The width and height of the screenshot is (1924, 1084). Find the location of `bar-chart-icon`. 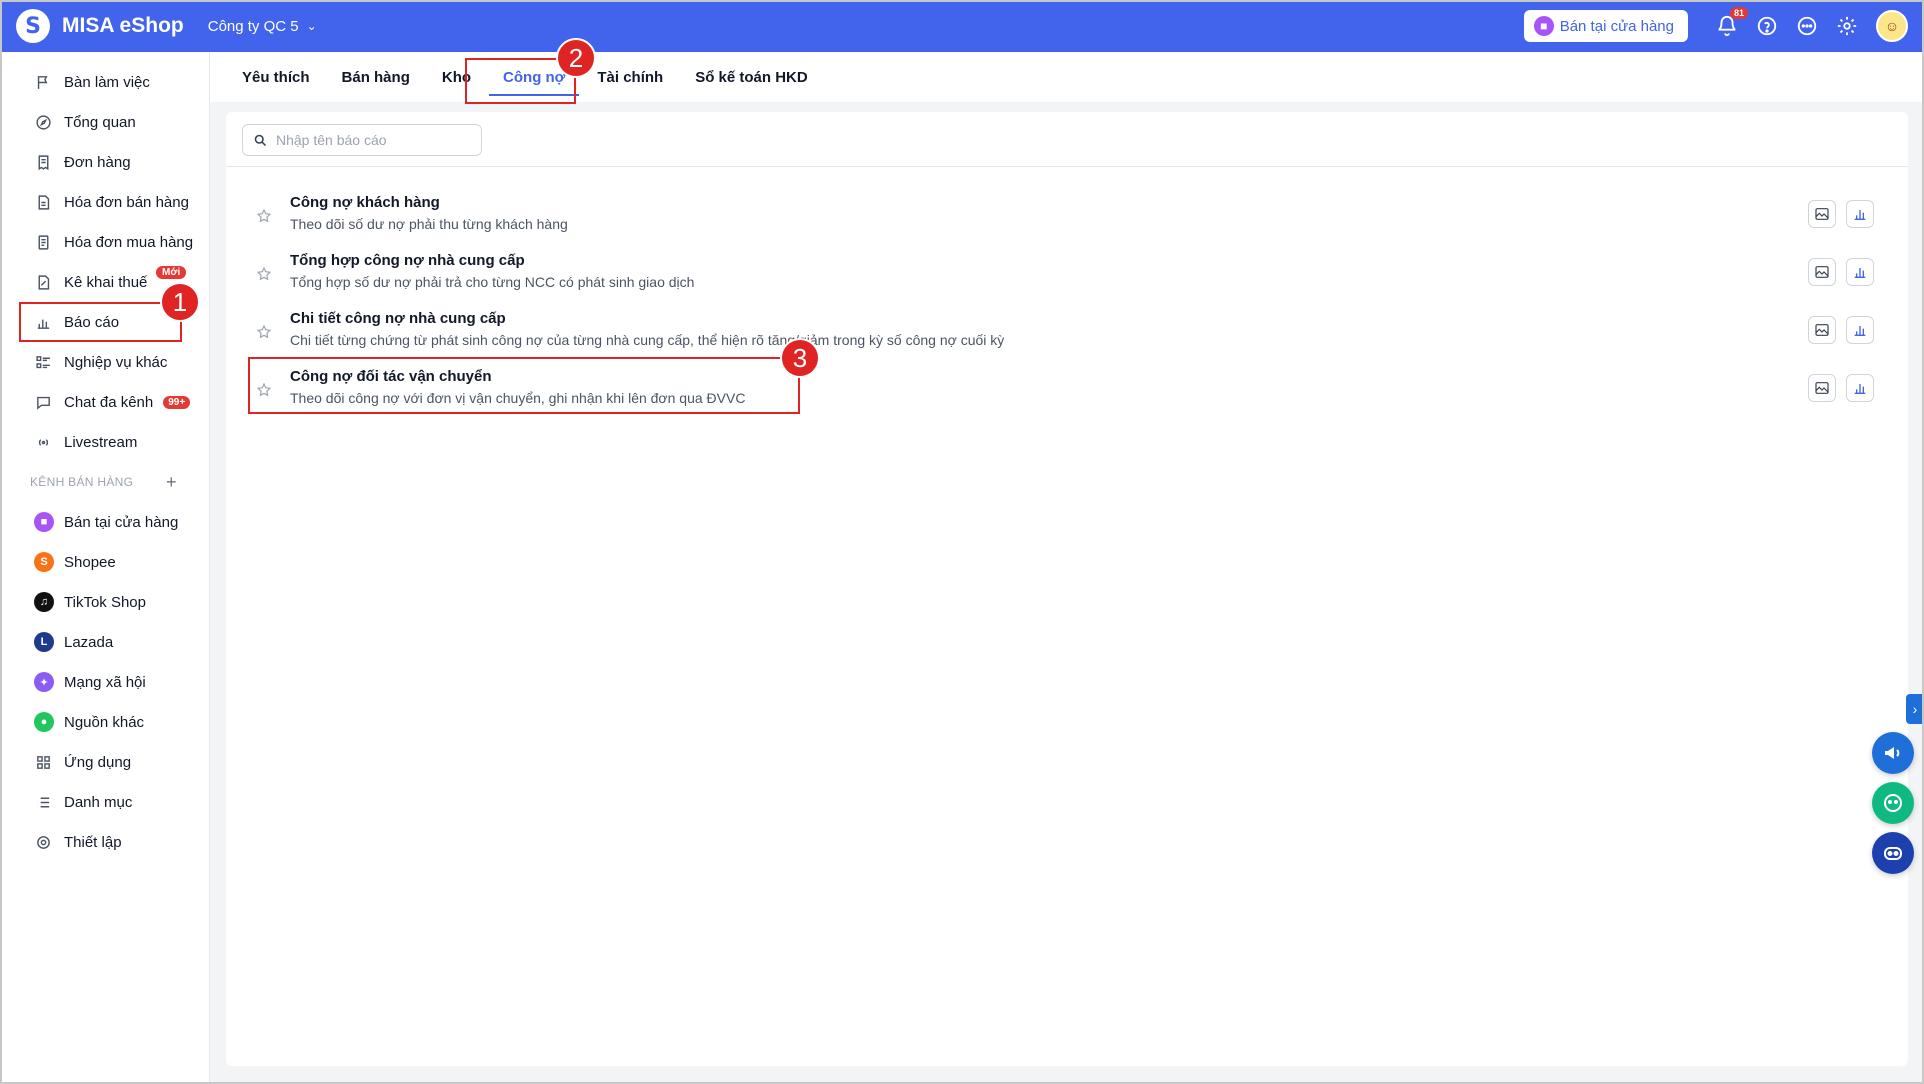

bar-chart-icon is located at coordinates (1860, 273).